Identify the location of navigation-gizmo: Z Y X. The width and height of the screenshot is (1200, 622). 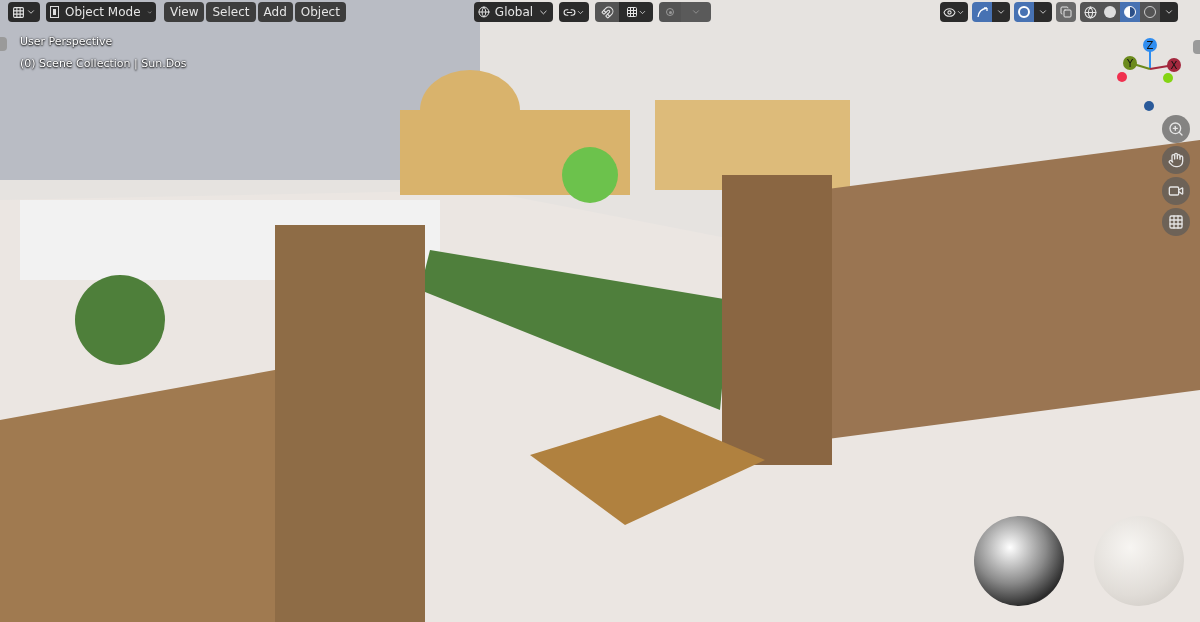
(1150, 76).